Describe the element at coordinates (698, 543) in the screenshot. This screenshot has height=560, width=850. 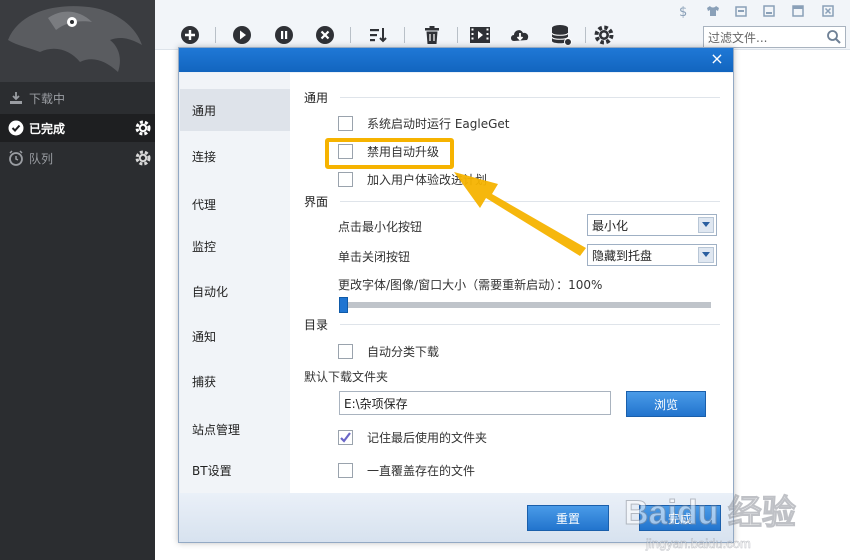
I see `watermark-url: jingyan.baidu.com` at that location.